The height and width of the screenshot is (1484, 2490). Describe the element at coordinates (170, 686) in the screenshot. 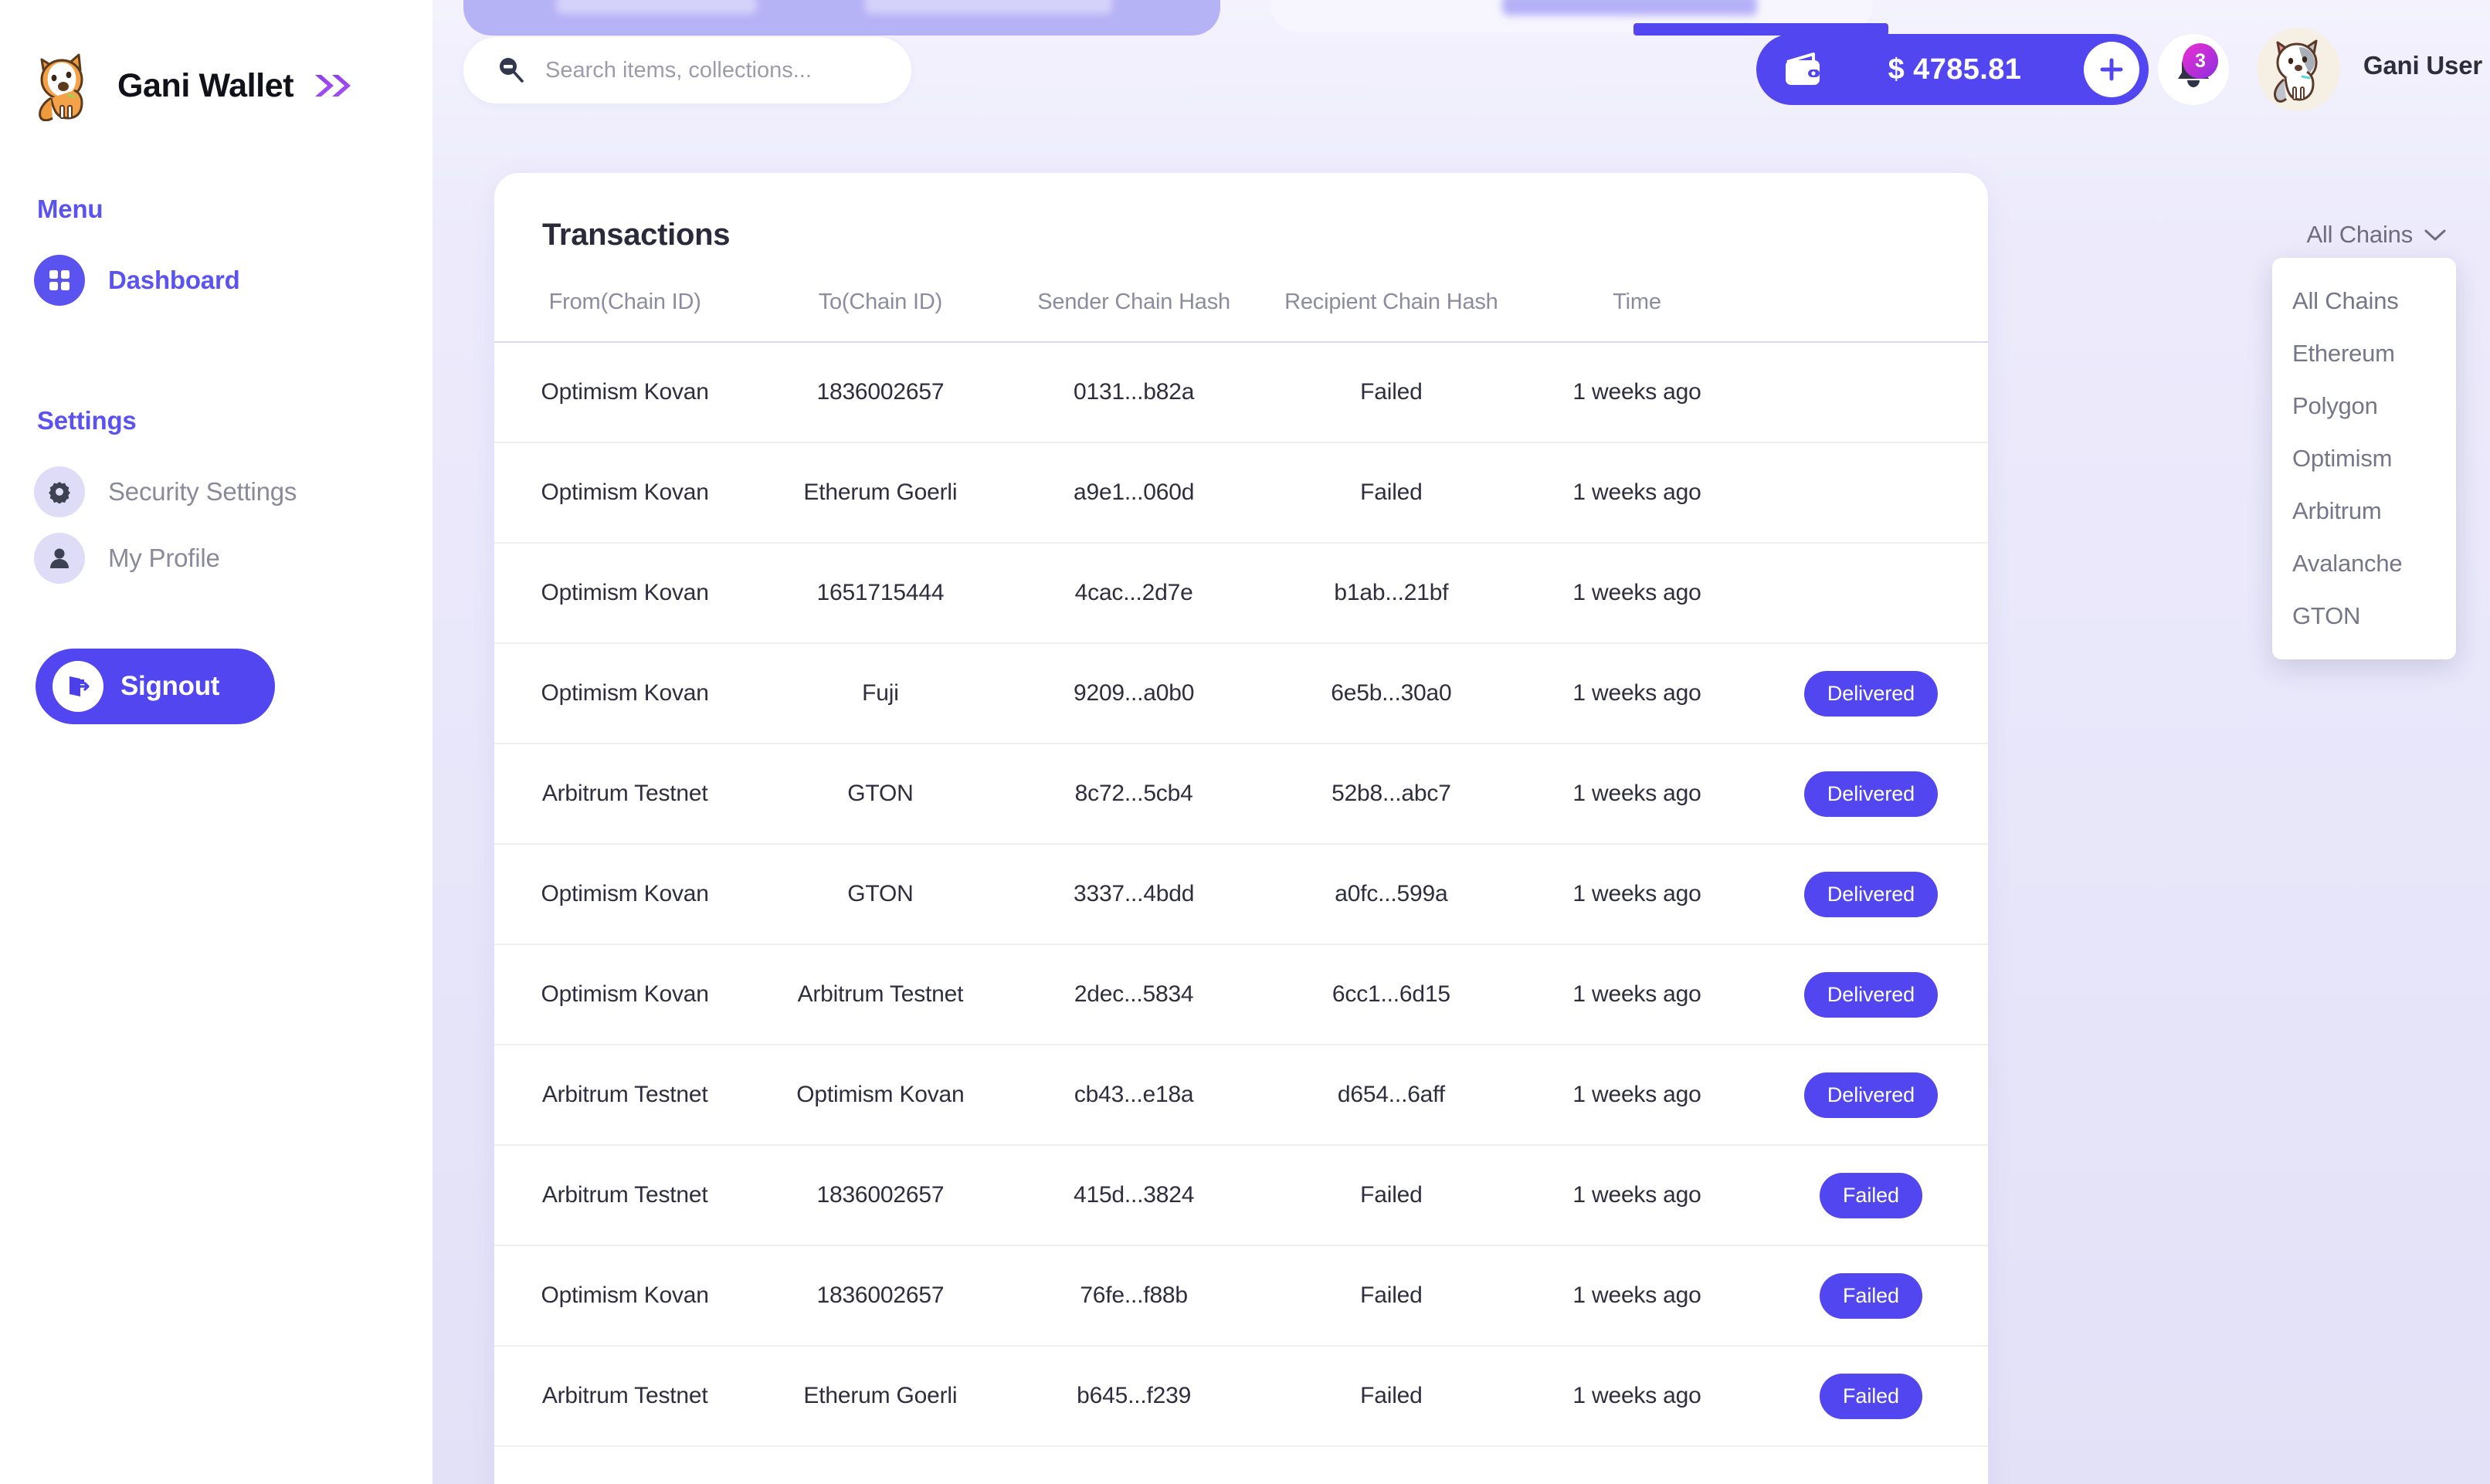

I see `signout-label: Signout` at that location.